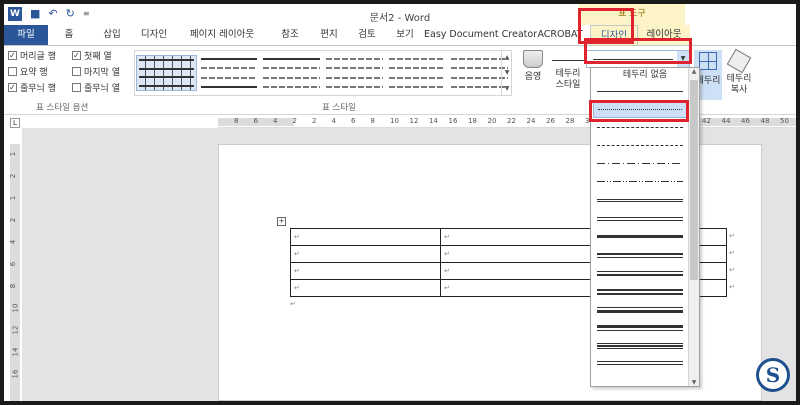  I want to click on last-column-checkbox: 마지막 열, so click(101, 71).